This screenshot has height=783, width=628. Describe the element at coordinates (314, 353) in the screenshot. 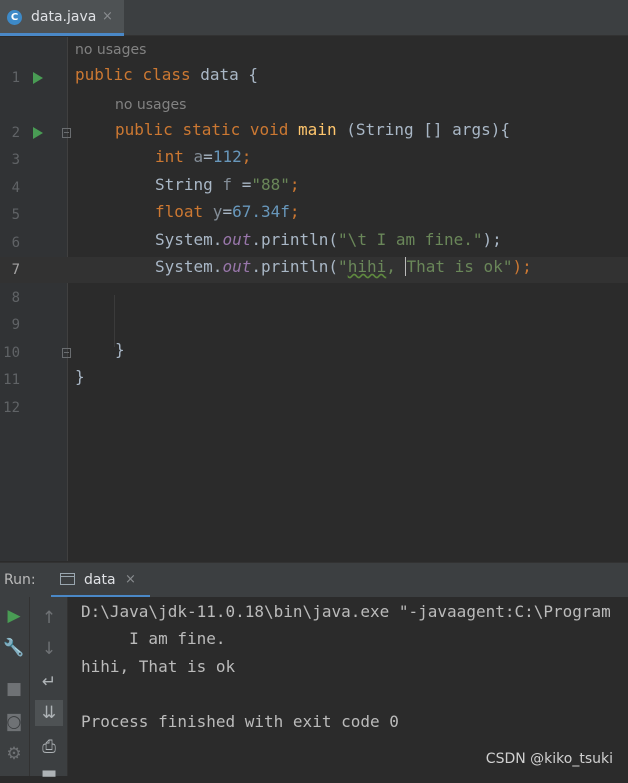

I see `code-line-10: 10 }` at that location.